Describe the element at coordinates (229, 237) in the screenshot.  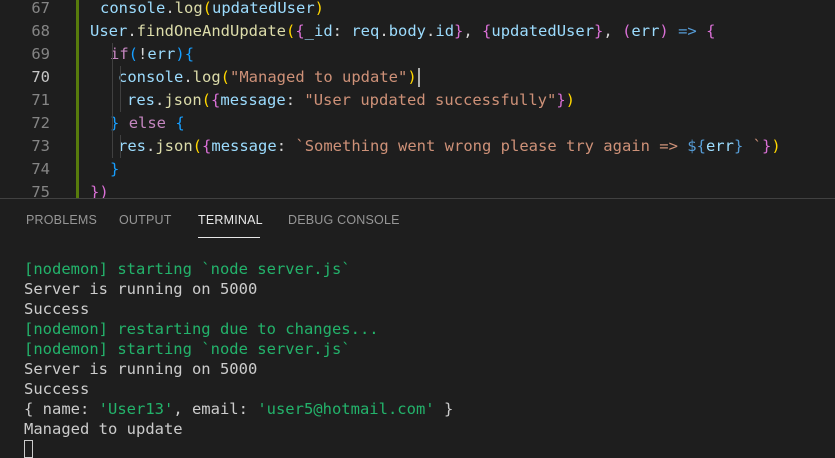
I see `active-tab-indicator` at that location.